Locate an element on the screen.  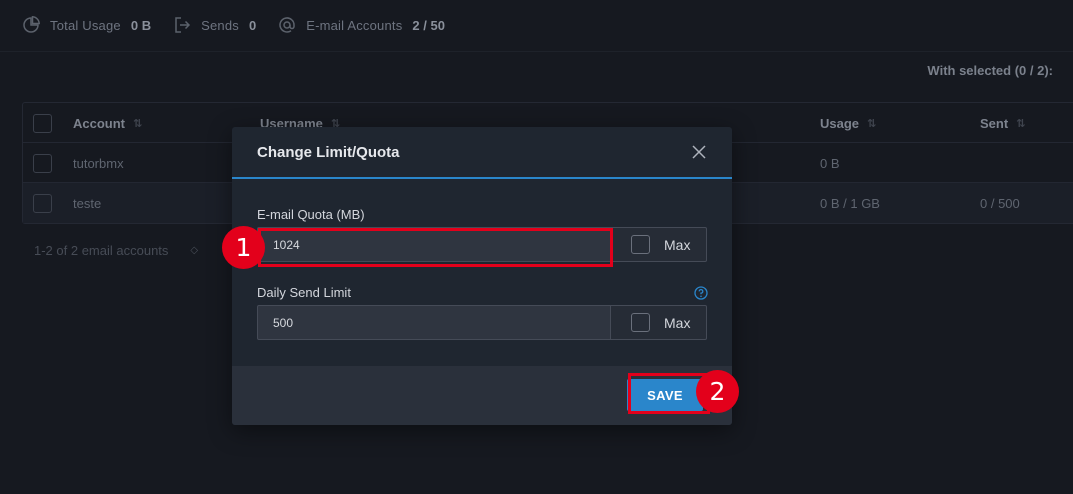
at-sign-icon is located at coordinates (287, 25).